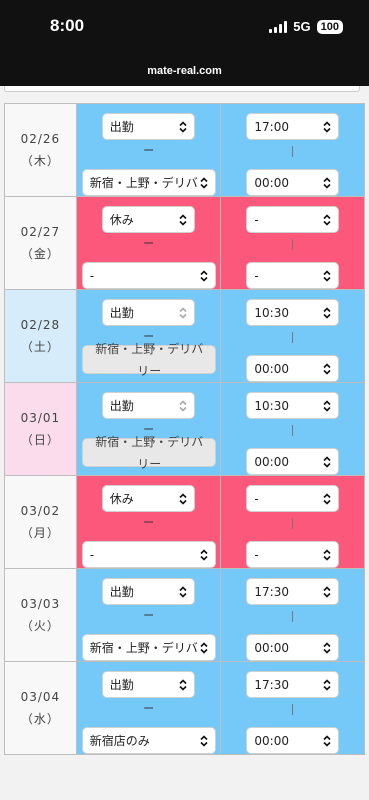  I want to click on schedule-row: 02/28 （土） 出勤ー新宿・上野・デリバリー 10:30 00:00, so click(185, 336).